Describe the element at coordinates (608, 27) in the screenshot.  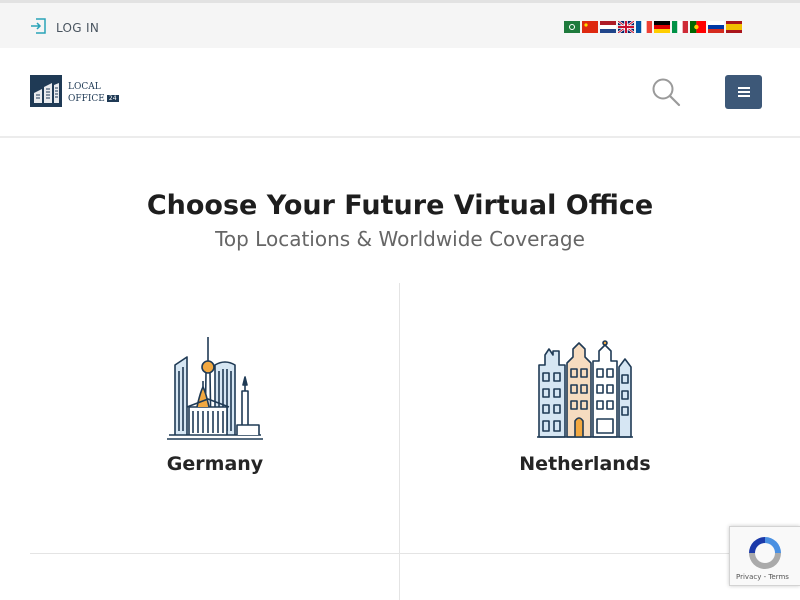
I see `dutch-flag-icon` at that location.